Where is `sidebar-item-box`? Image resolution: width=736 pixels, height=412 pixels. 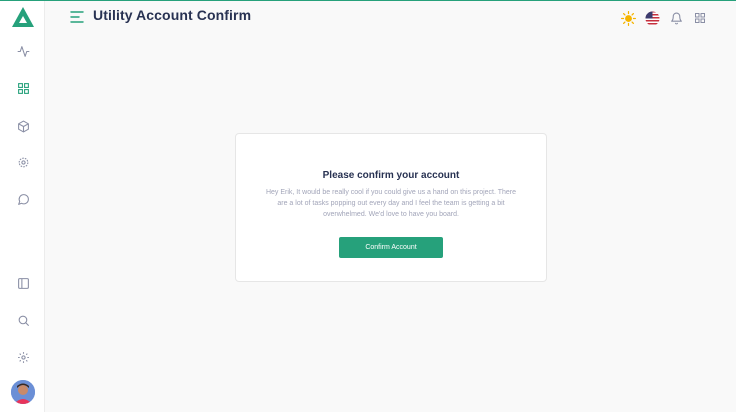 sidebar-item-box is located at coordinates (23, 126).